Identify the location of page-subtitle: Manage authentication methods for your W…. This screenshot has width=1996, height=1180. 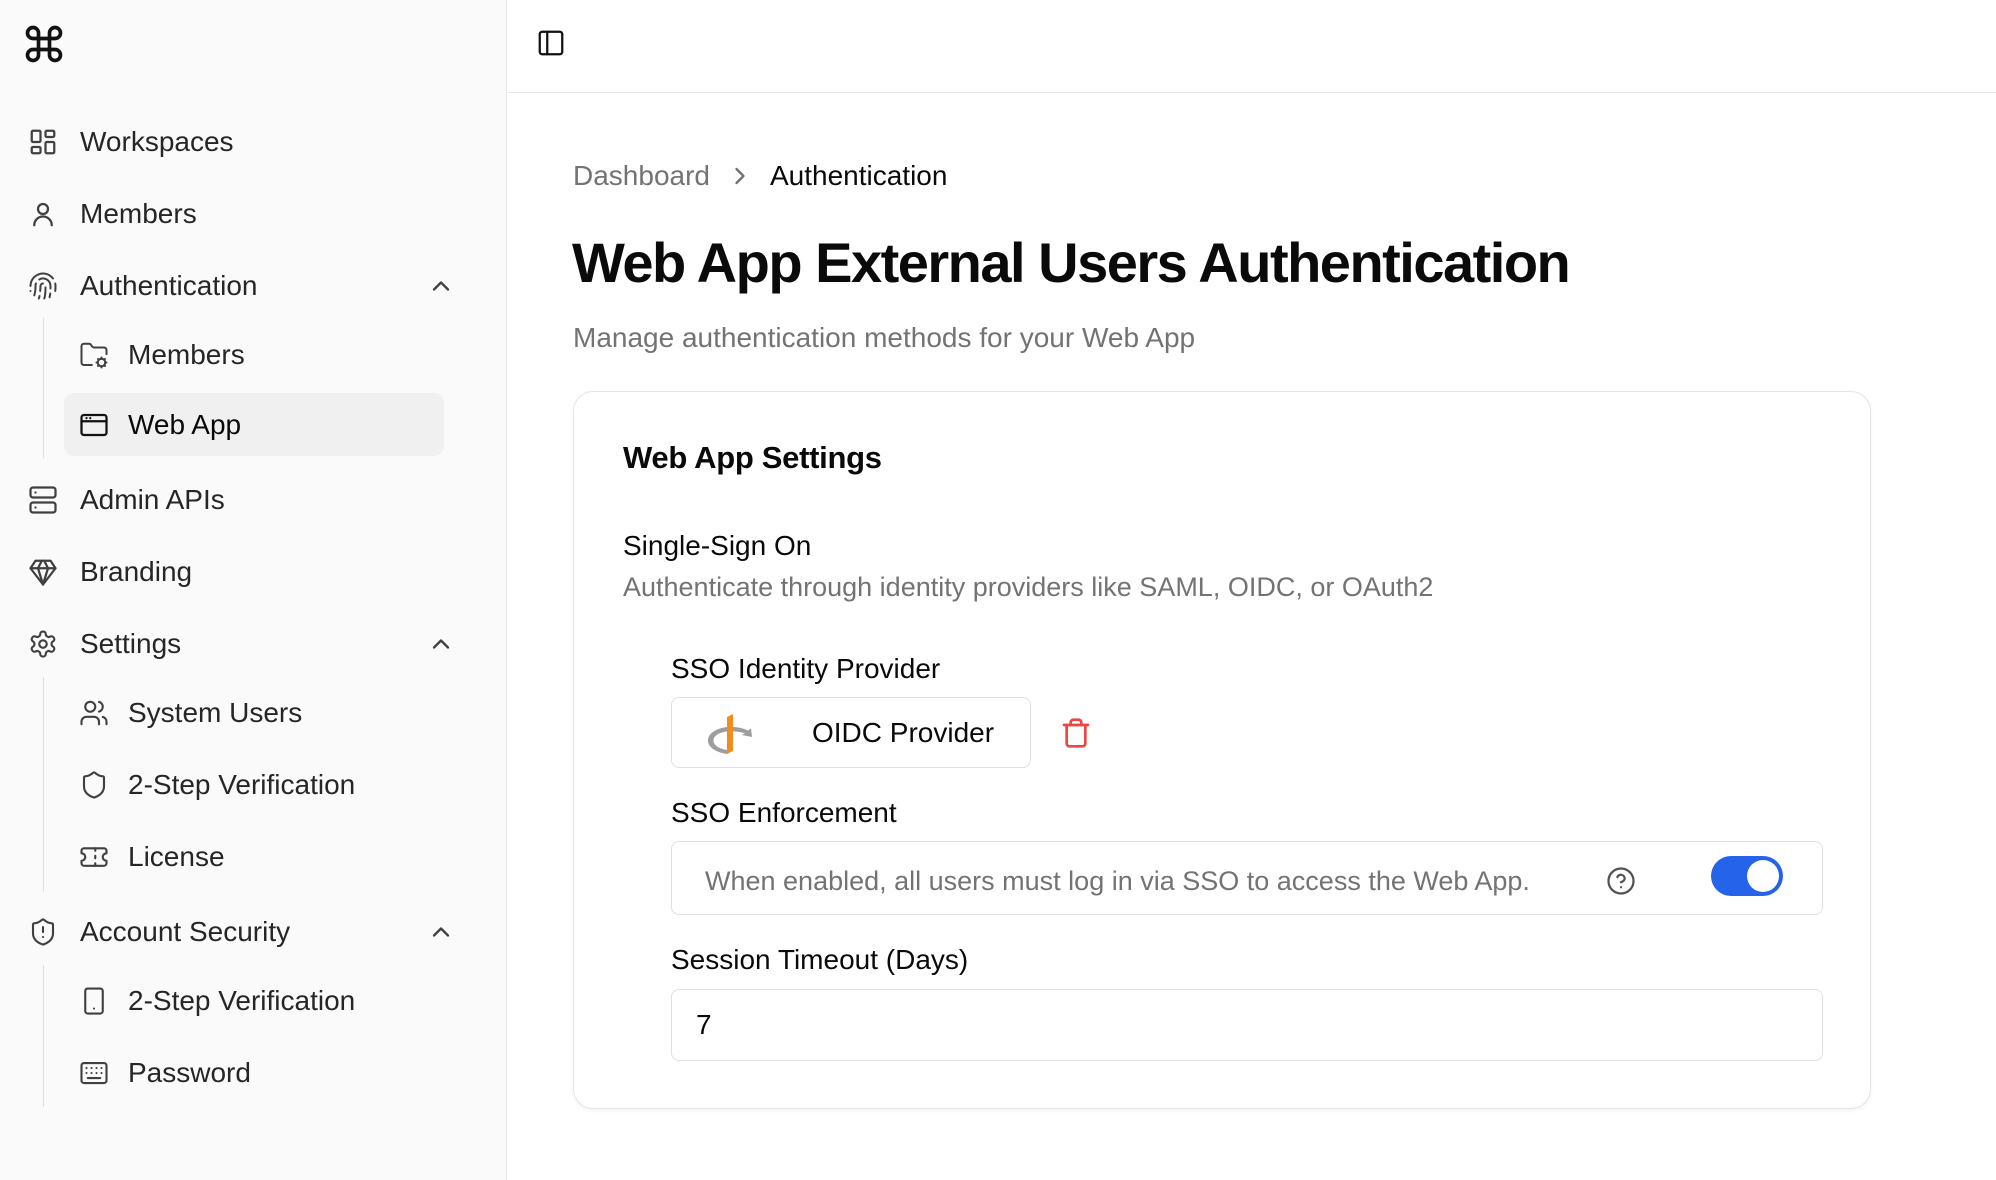
(884, 337).